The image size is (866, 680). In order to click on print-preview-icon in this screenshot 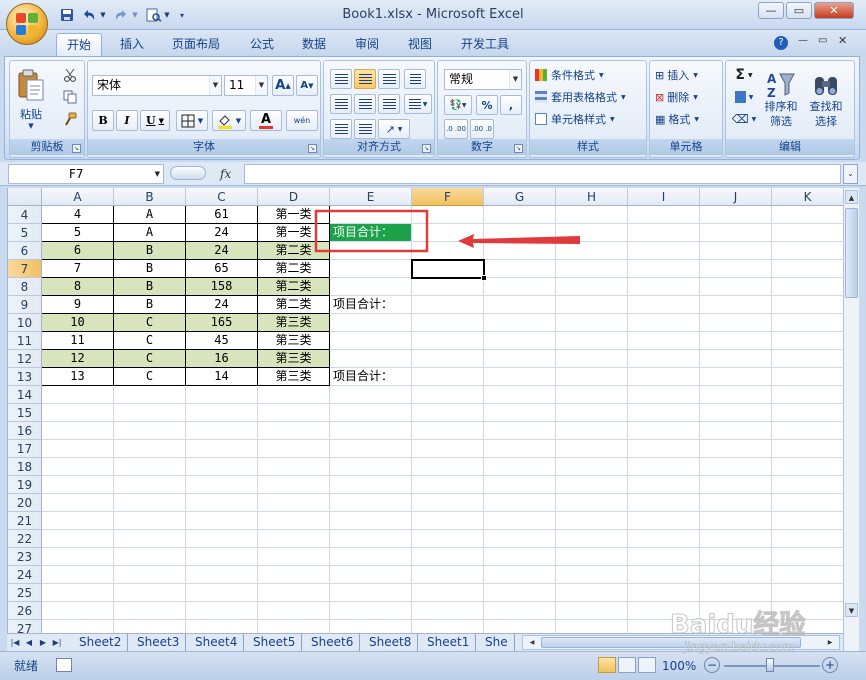, I will do `click(154, 15)`.